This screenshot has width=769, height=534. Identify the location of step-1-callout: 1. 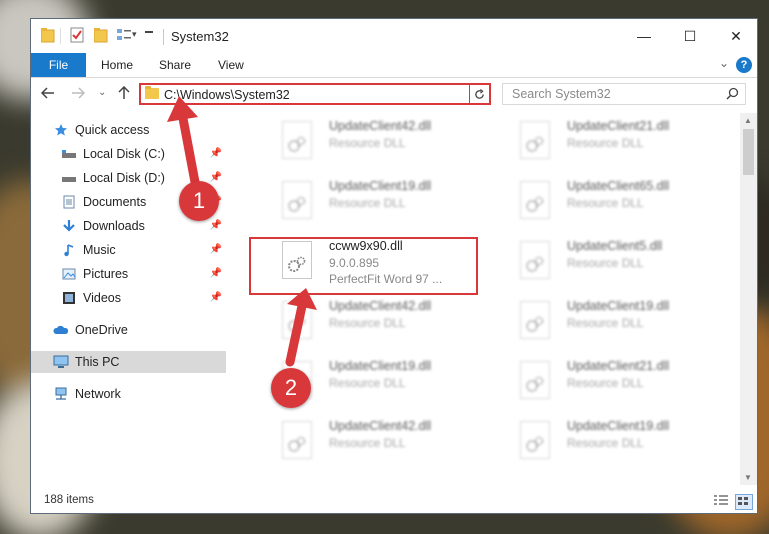
(199, 201).